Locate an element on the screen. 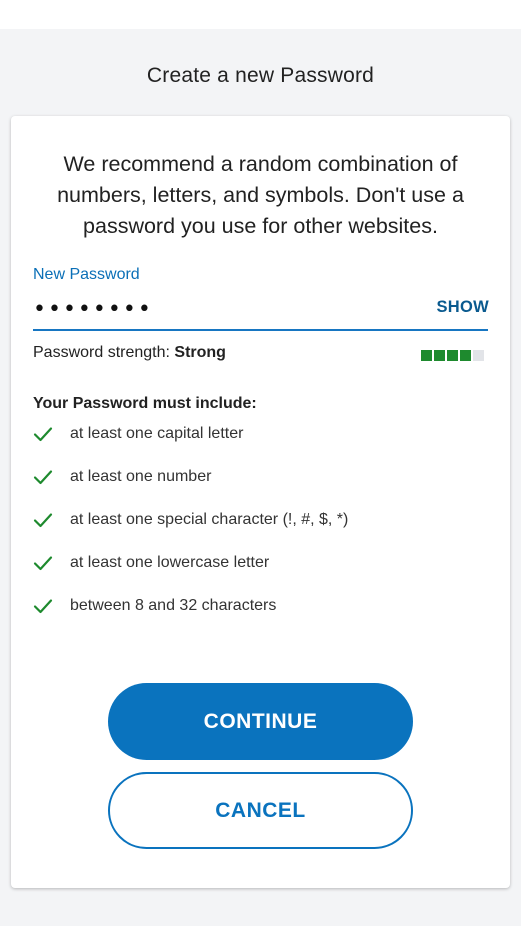 The image size is (521, 926). new-password-label: New Password is located at coordinates (86, 274).